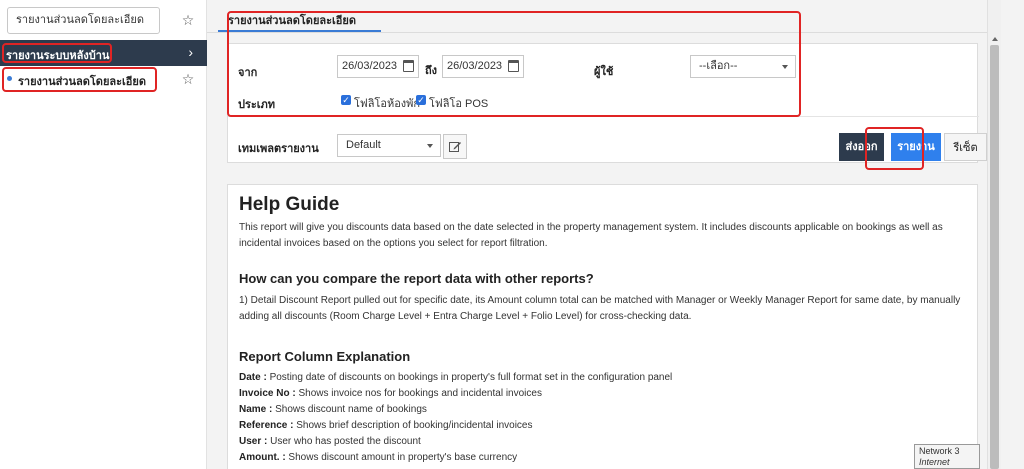 The height and width of the screenshot is (469, 1024). Describe the element at coordinates (514, 64) in the screenshot. I see `highlight-filters` at that location.